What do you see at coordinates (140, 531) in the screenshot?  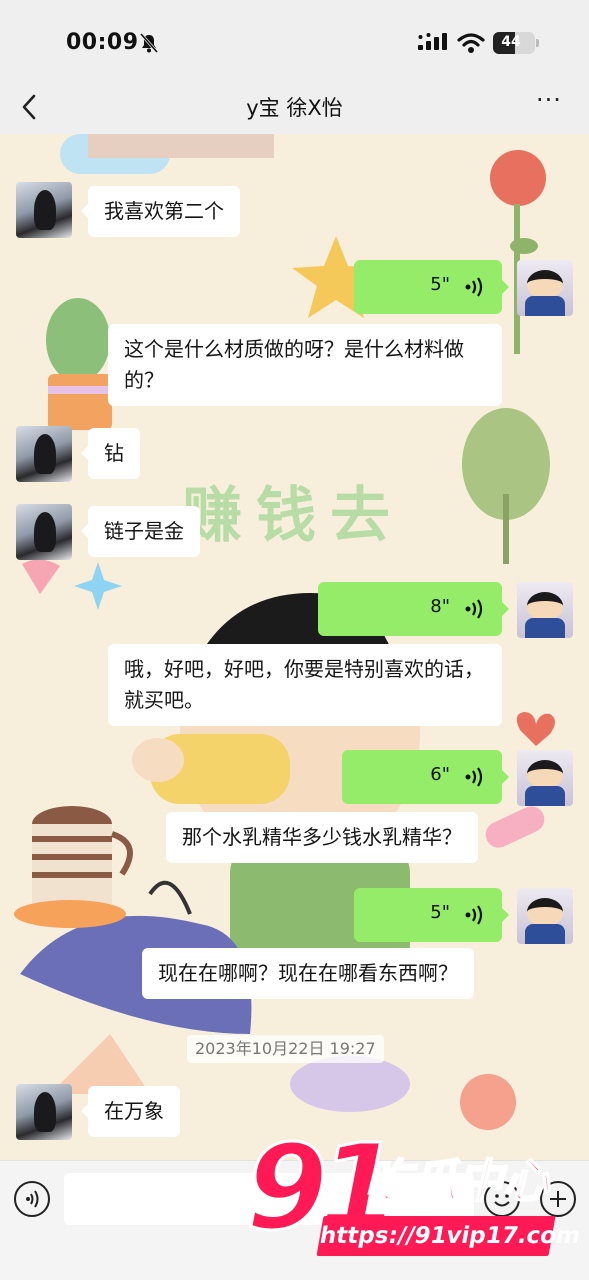 I see `message-bubble: 链子是金` at bounding box center [140, 531].